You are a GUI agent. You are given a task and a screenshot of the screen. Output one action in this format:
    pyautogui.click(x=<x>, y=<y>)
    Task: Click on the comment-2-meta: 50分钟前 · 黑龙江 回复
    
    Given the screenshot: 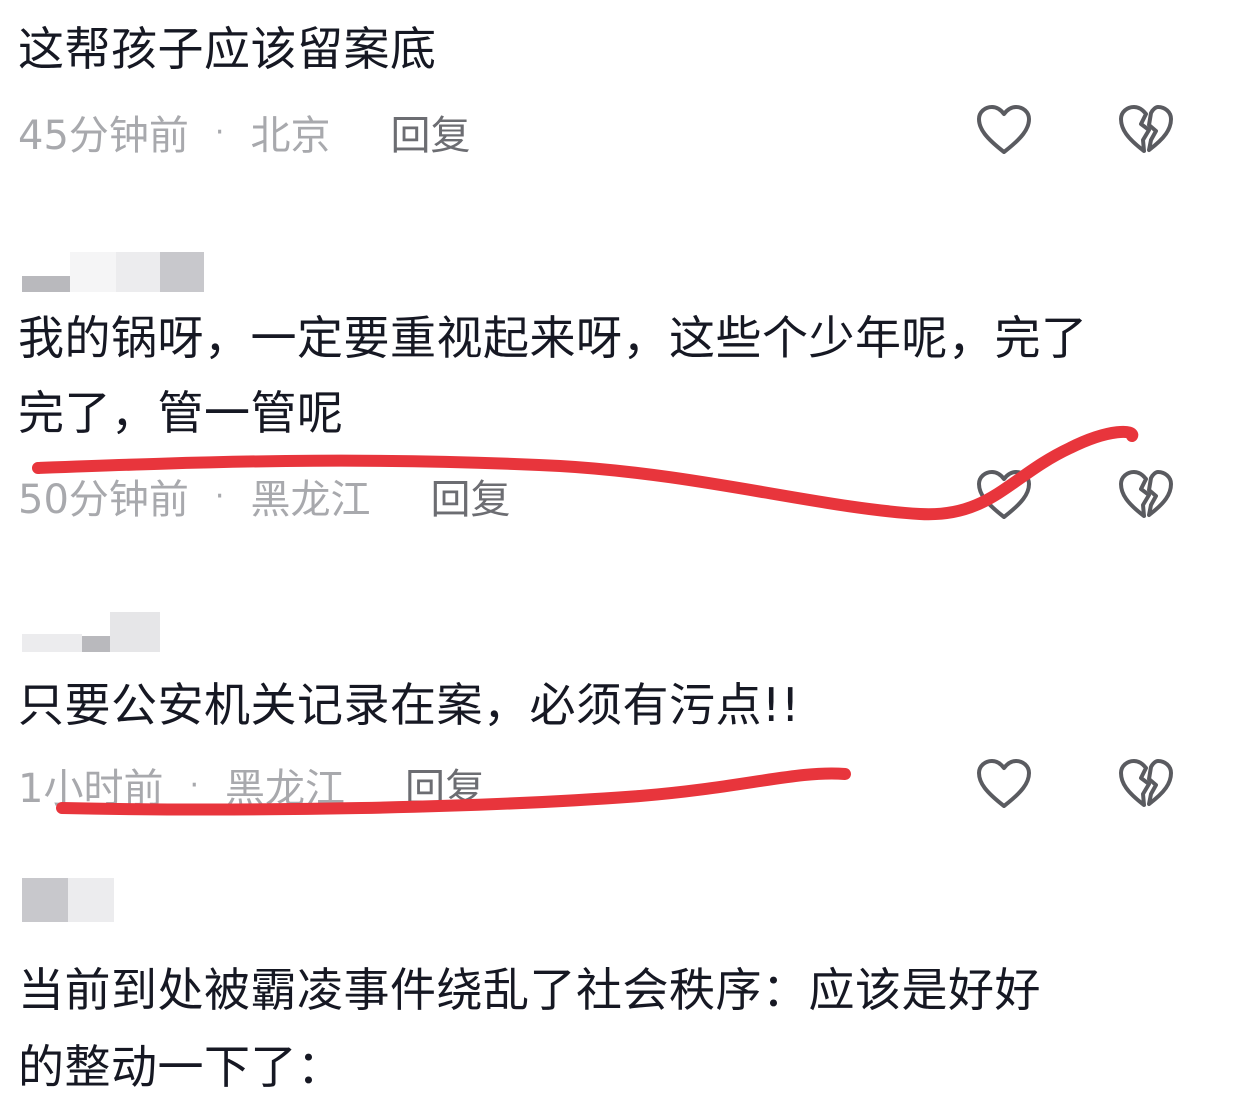 What is the action you would take?
    pyautogui.click(x=264, y=496)
    